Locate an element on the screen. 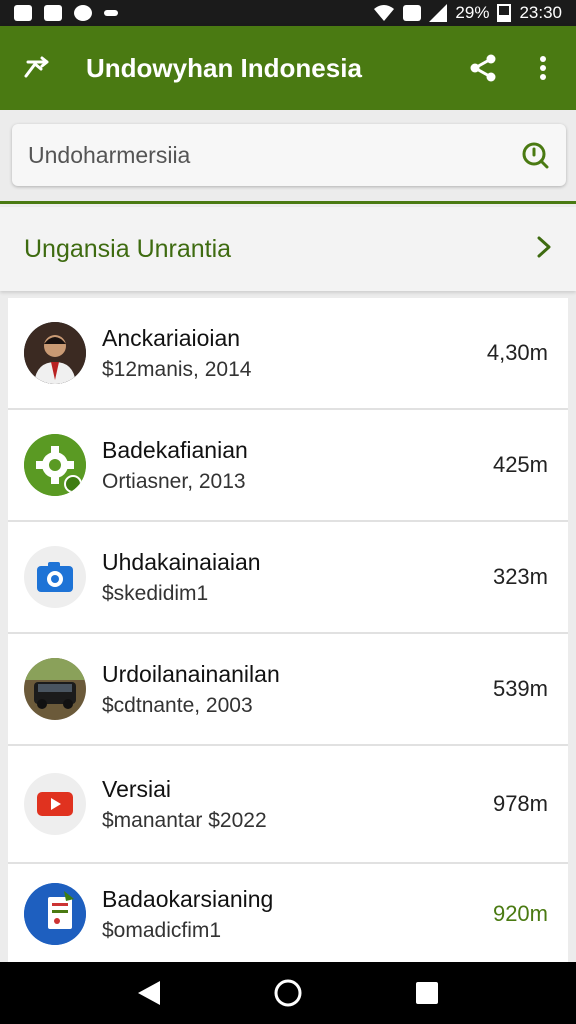 This screenshot has height=1024, width=576. battery-percent: 29% is located at coordinates (472, 12).